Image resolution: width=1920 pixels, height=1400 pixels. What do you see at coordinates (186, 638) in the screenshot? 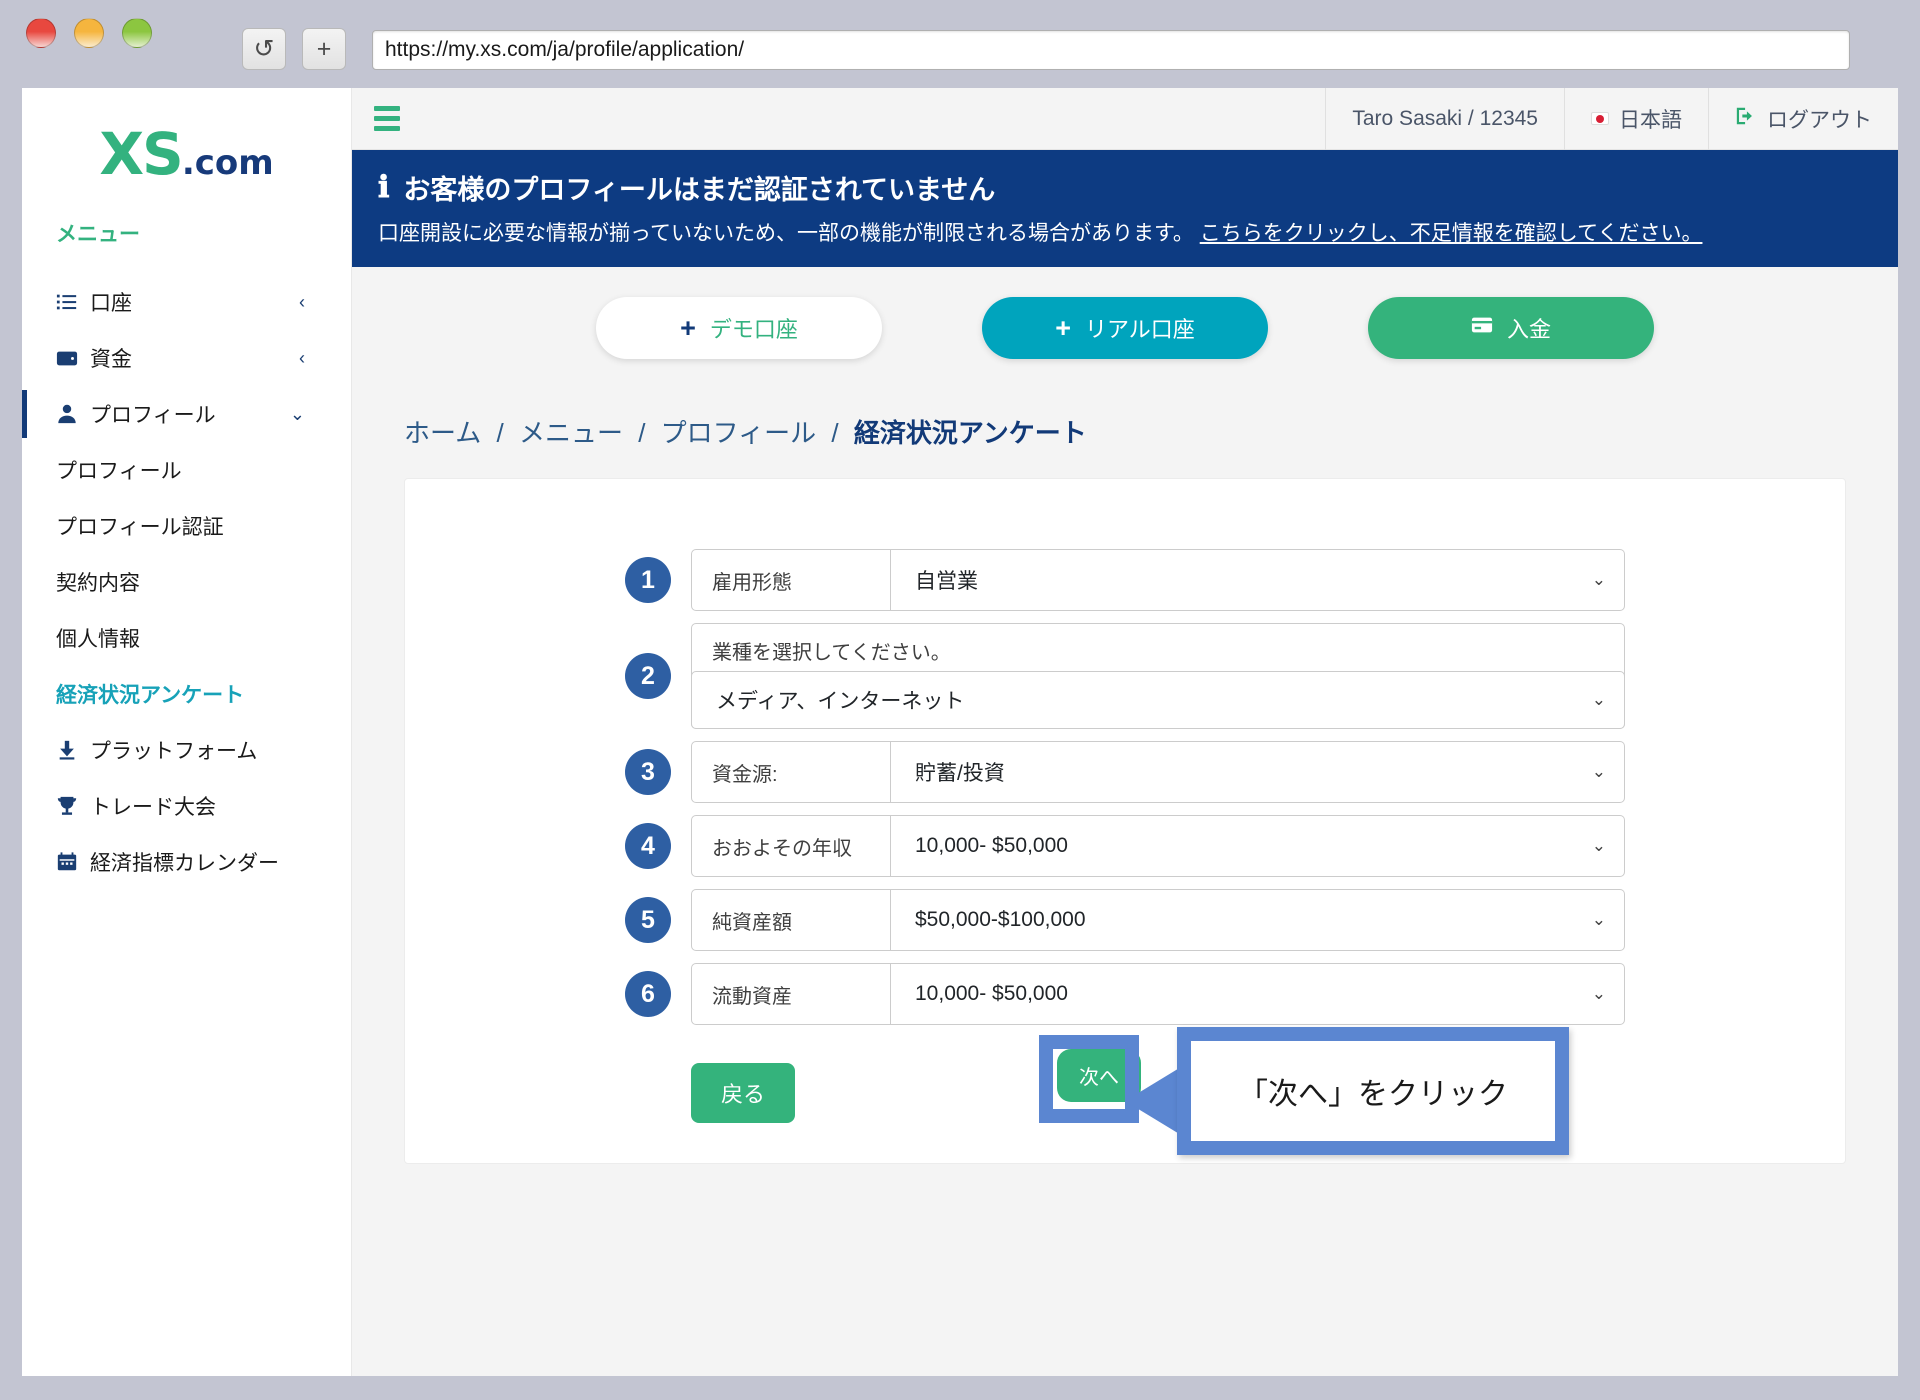
I see `sidebar-subitem-personal-info: 個人情報` at bounding box center [186, 638].